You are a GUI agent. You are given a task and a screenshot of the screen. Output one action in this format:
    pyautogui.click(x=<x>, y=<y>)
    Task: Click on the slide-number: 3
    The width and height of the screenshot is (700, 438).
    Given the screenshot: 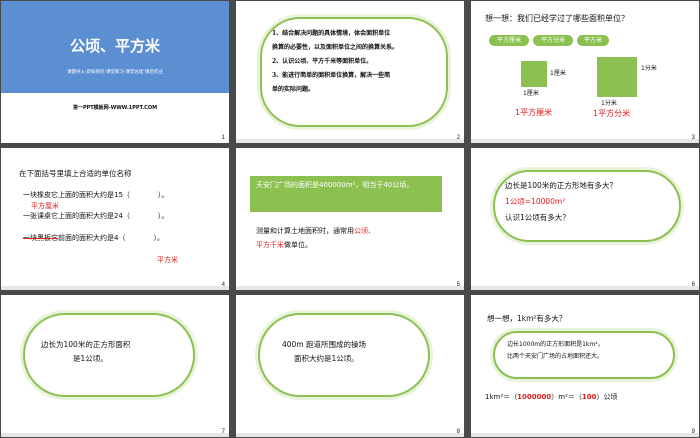 What is the action you would take?
    pyautogui.click(x=693, y=138)
    